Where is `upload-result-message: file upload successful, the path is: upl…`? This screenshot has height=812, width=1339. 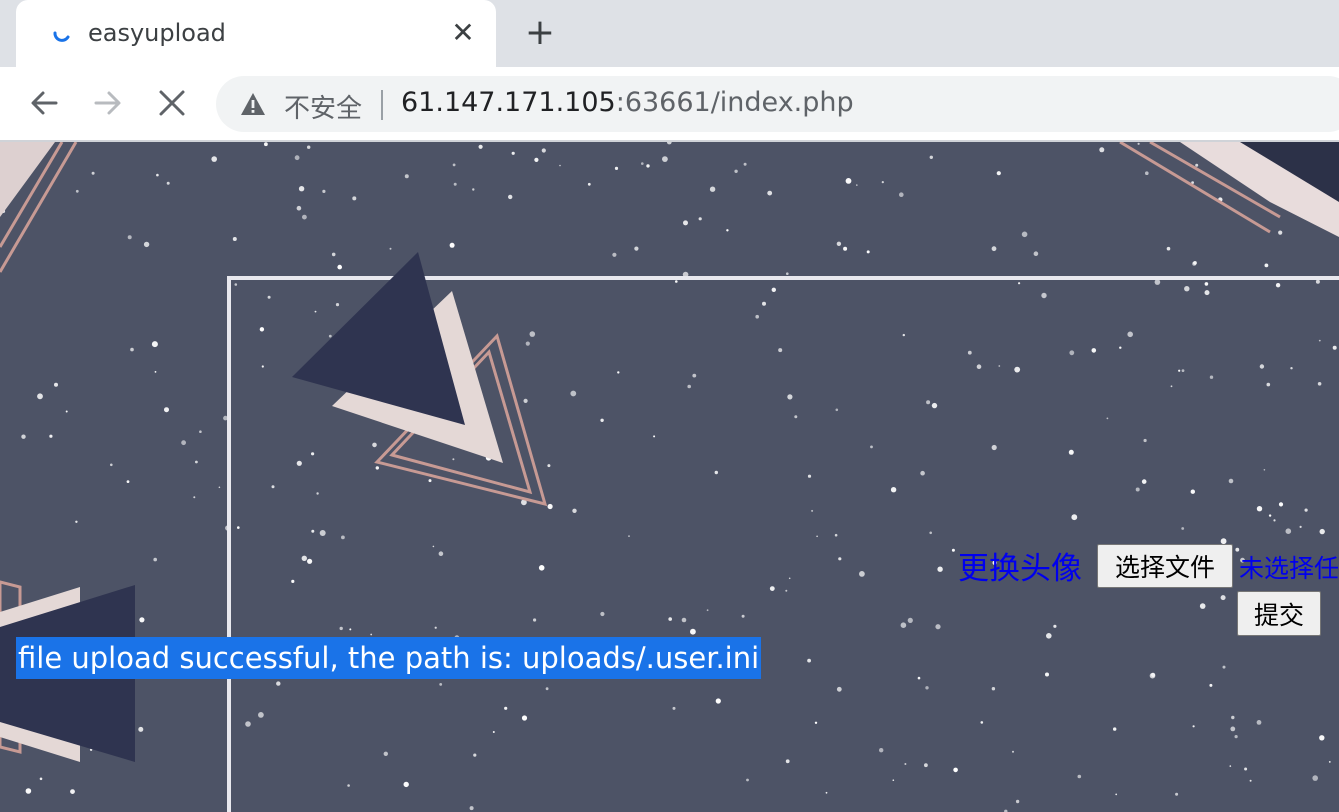 upload-result-message: file upload successful, the path is: upl… is located at coordinates (389, 658).